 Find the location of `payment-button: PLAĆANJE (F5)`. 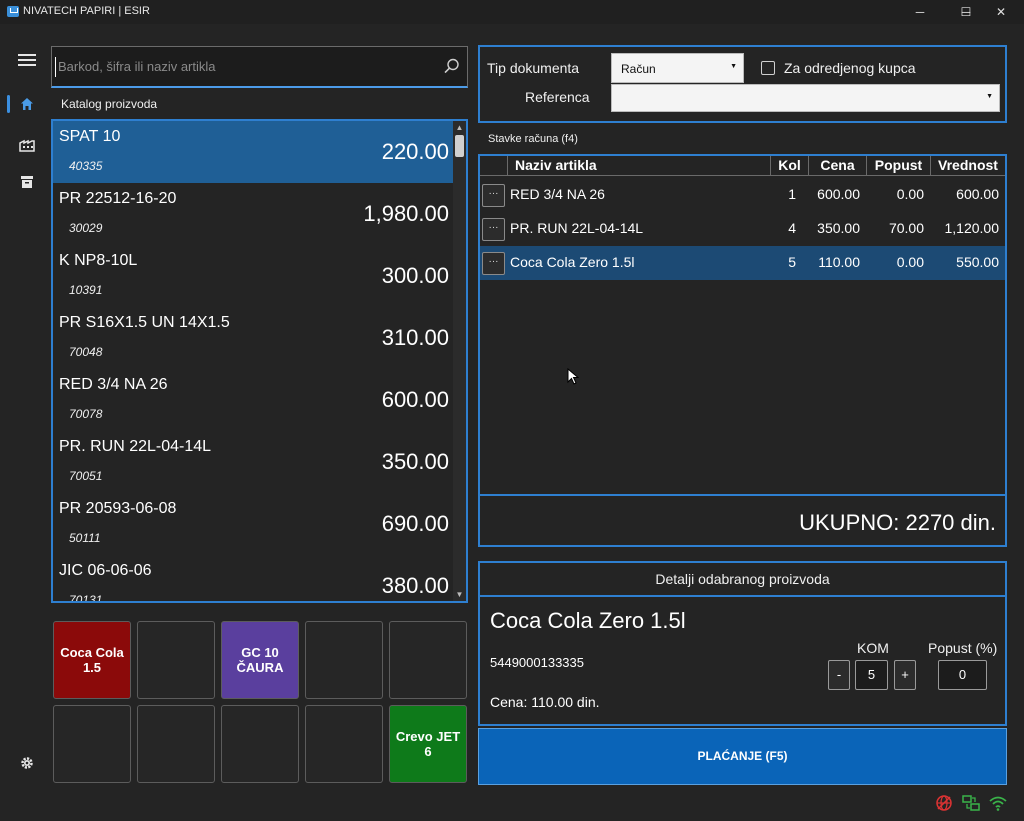

payment-button: PLAĆANJE (F5) is located at coordinates (742, 756).